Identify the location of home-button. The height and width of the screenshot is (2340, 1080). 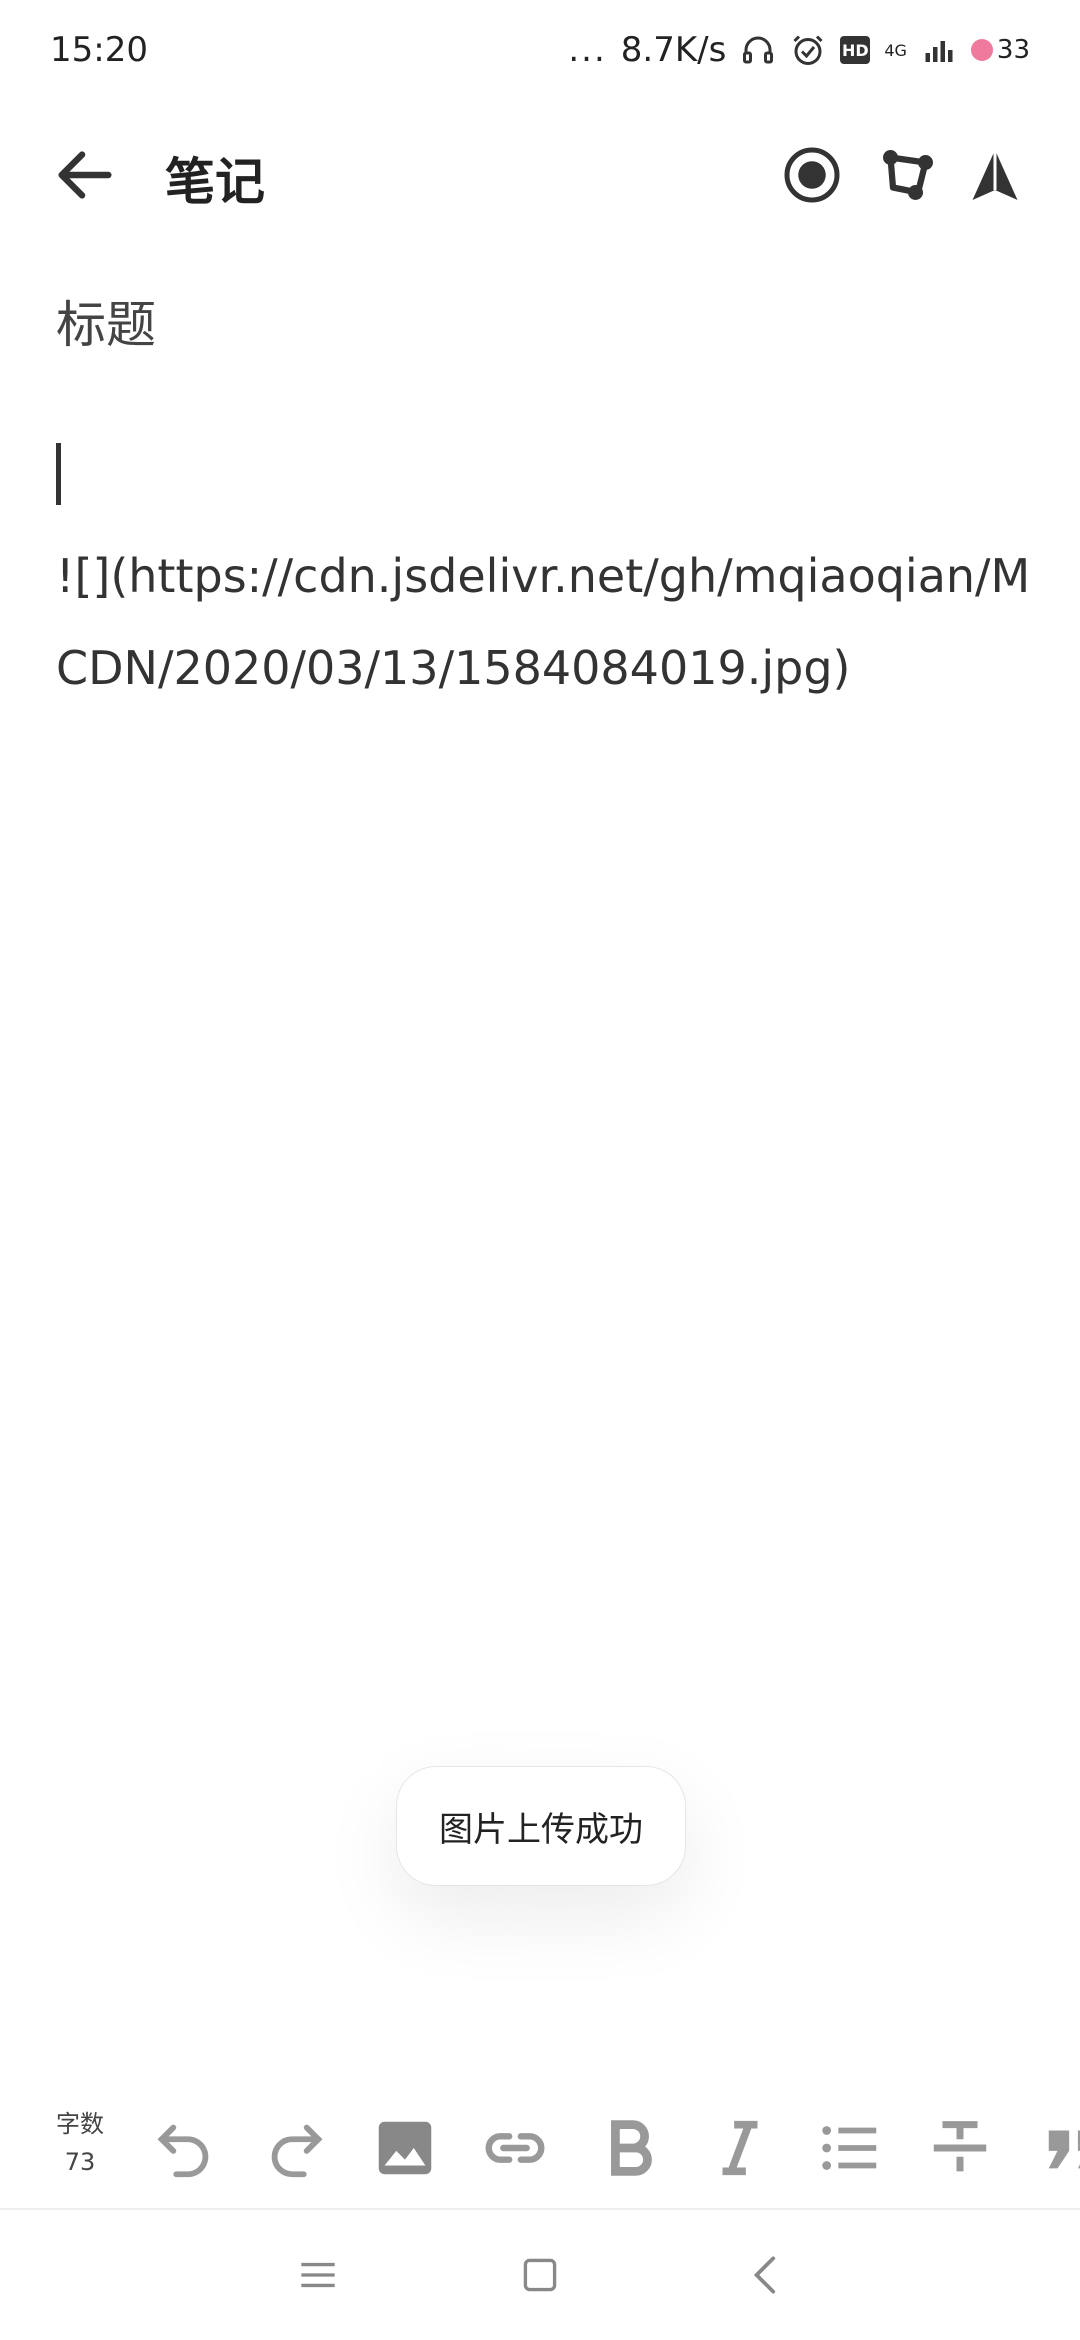
(540, 2275).